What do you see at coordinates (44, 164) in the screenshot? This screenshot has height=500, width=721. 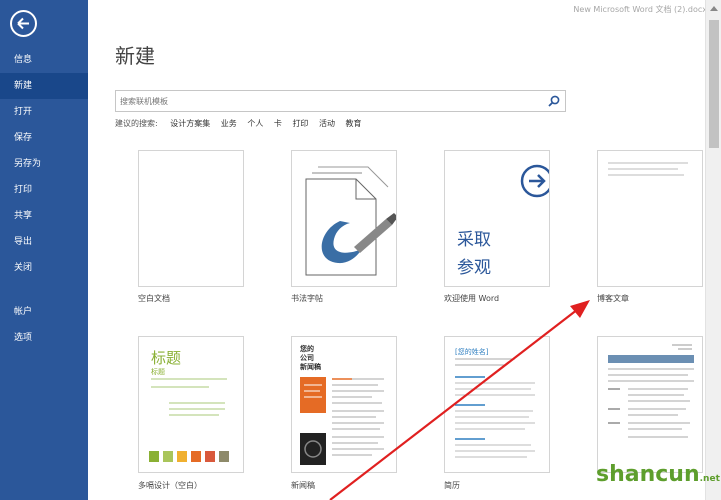 I see `sidebar-item-save-as: 另存为` at bounding box center [44, 164].